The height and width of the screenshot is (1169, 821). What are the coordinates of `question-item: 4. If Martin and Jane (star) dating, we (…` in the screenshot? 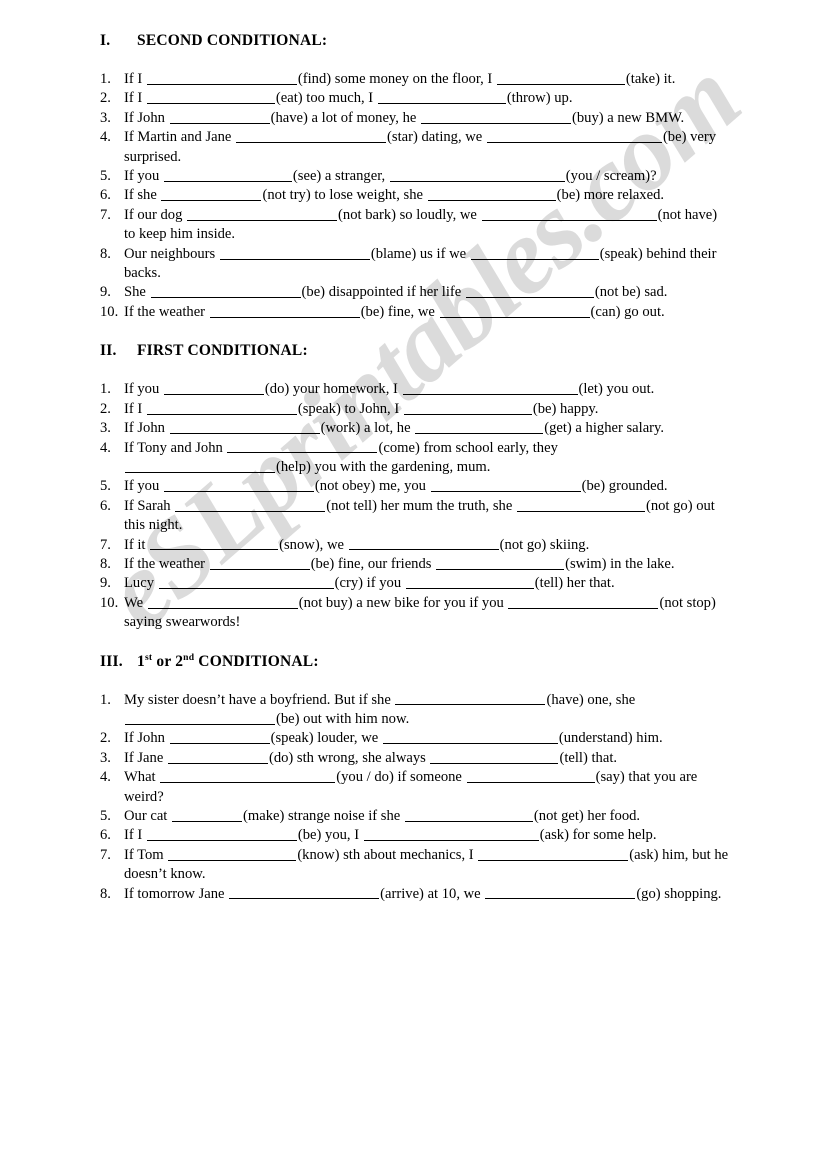 It's located at (415, 147).